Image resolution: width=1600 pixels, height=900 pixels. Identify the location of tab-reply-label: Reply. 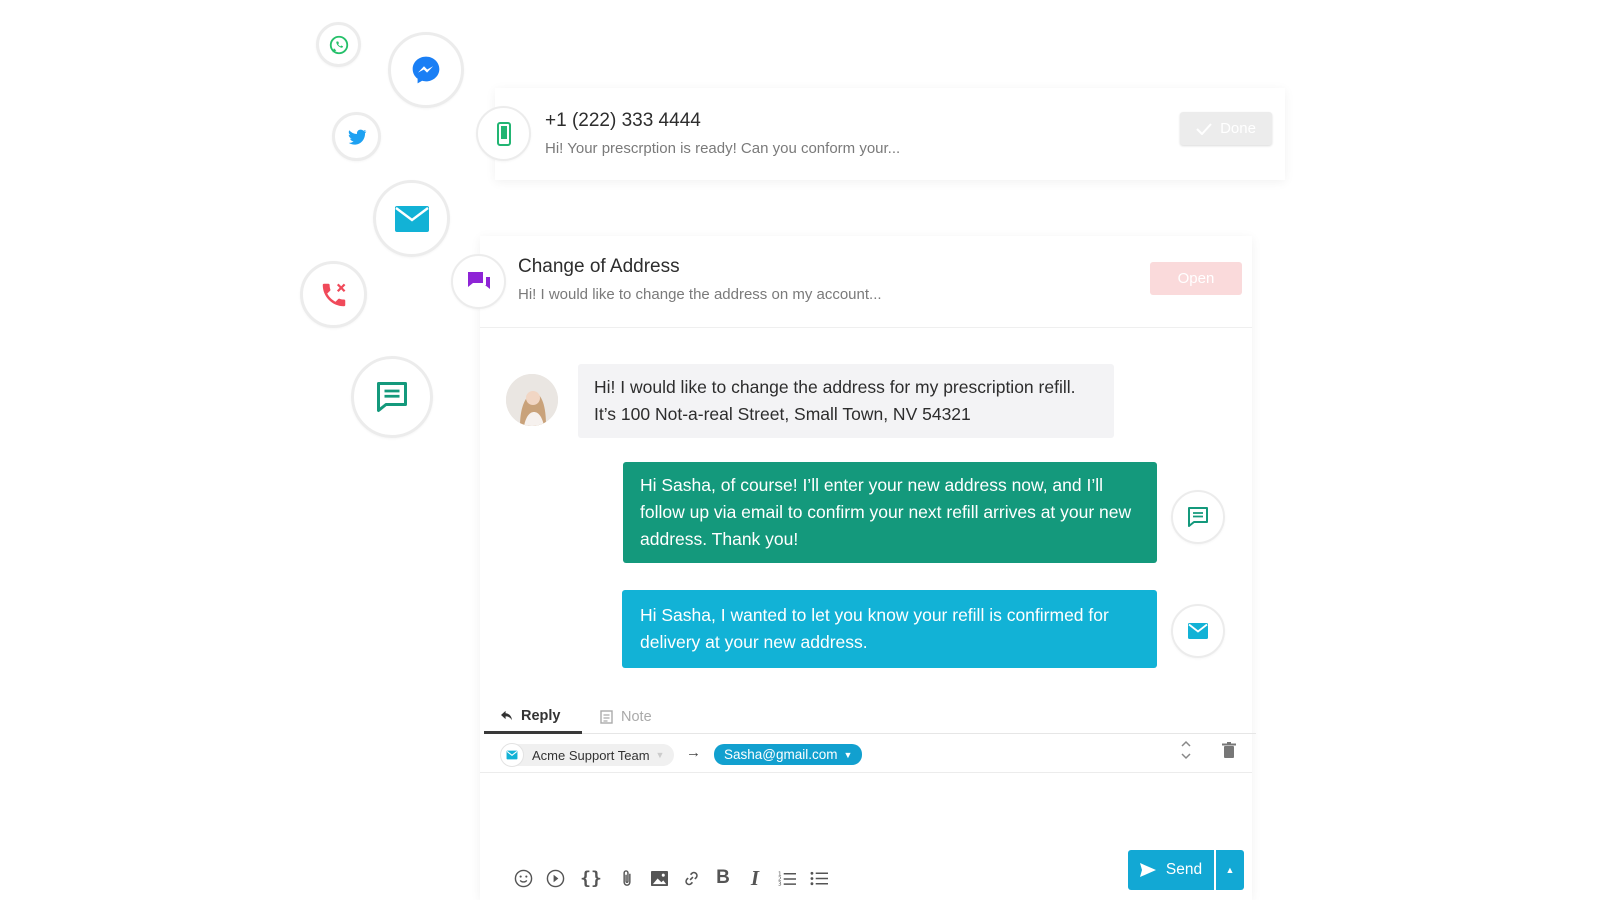
(541, 715).